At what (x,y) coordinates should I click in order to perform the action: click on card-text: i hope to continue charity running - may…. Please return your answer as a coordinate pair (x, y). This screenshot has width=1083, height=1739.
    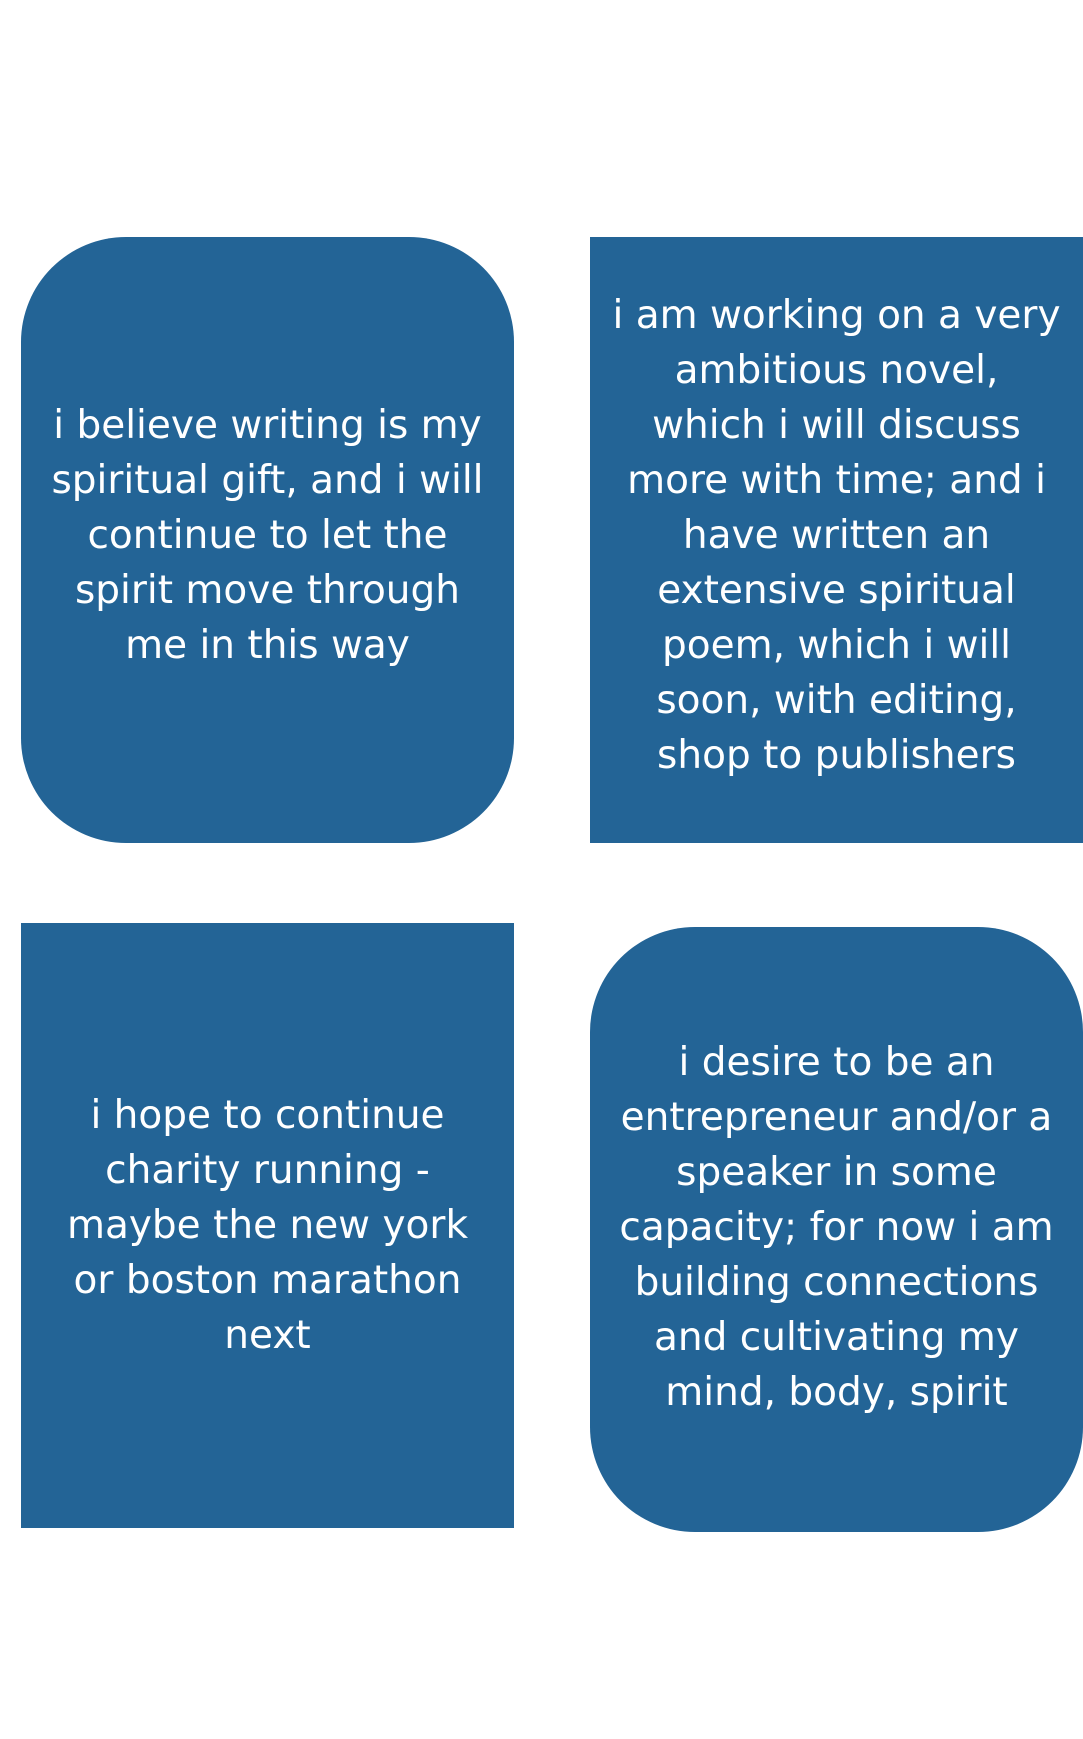
    Looking at the image, I should click on (267, 1225).